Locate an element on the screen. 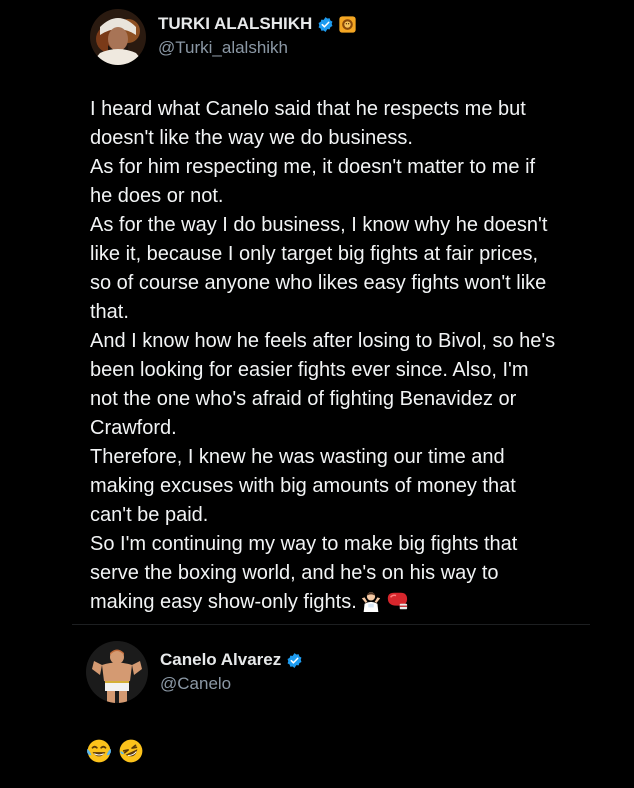 The width and height of the screenshot is (634, 788). quoted-author-handle: @Canelo is located at coordinates (195, 684).